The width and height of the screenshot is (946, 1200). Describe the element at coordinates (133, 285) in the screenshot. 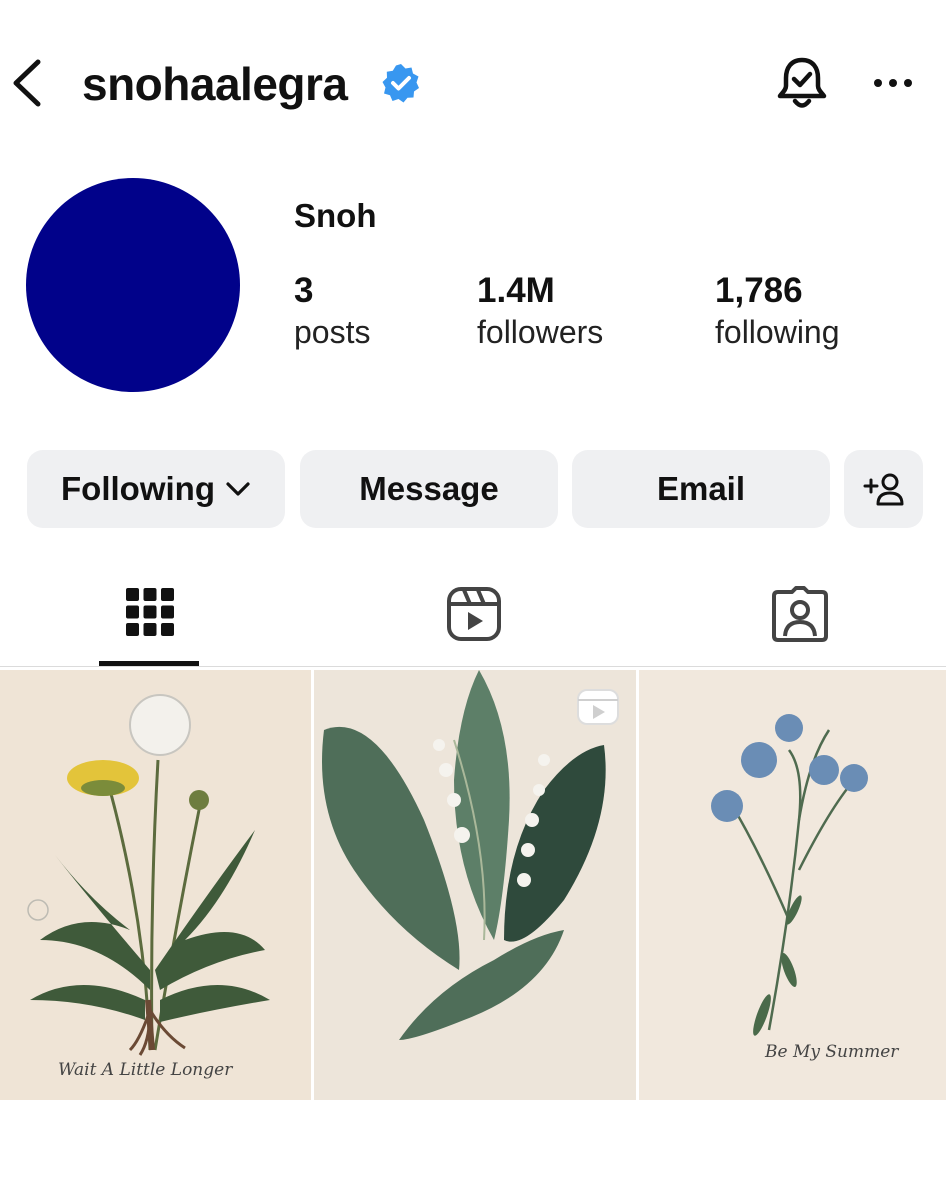

I see `avatar` at that location.